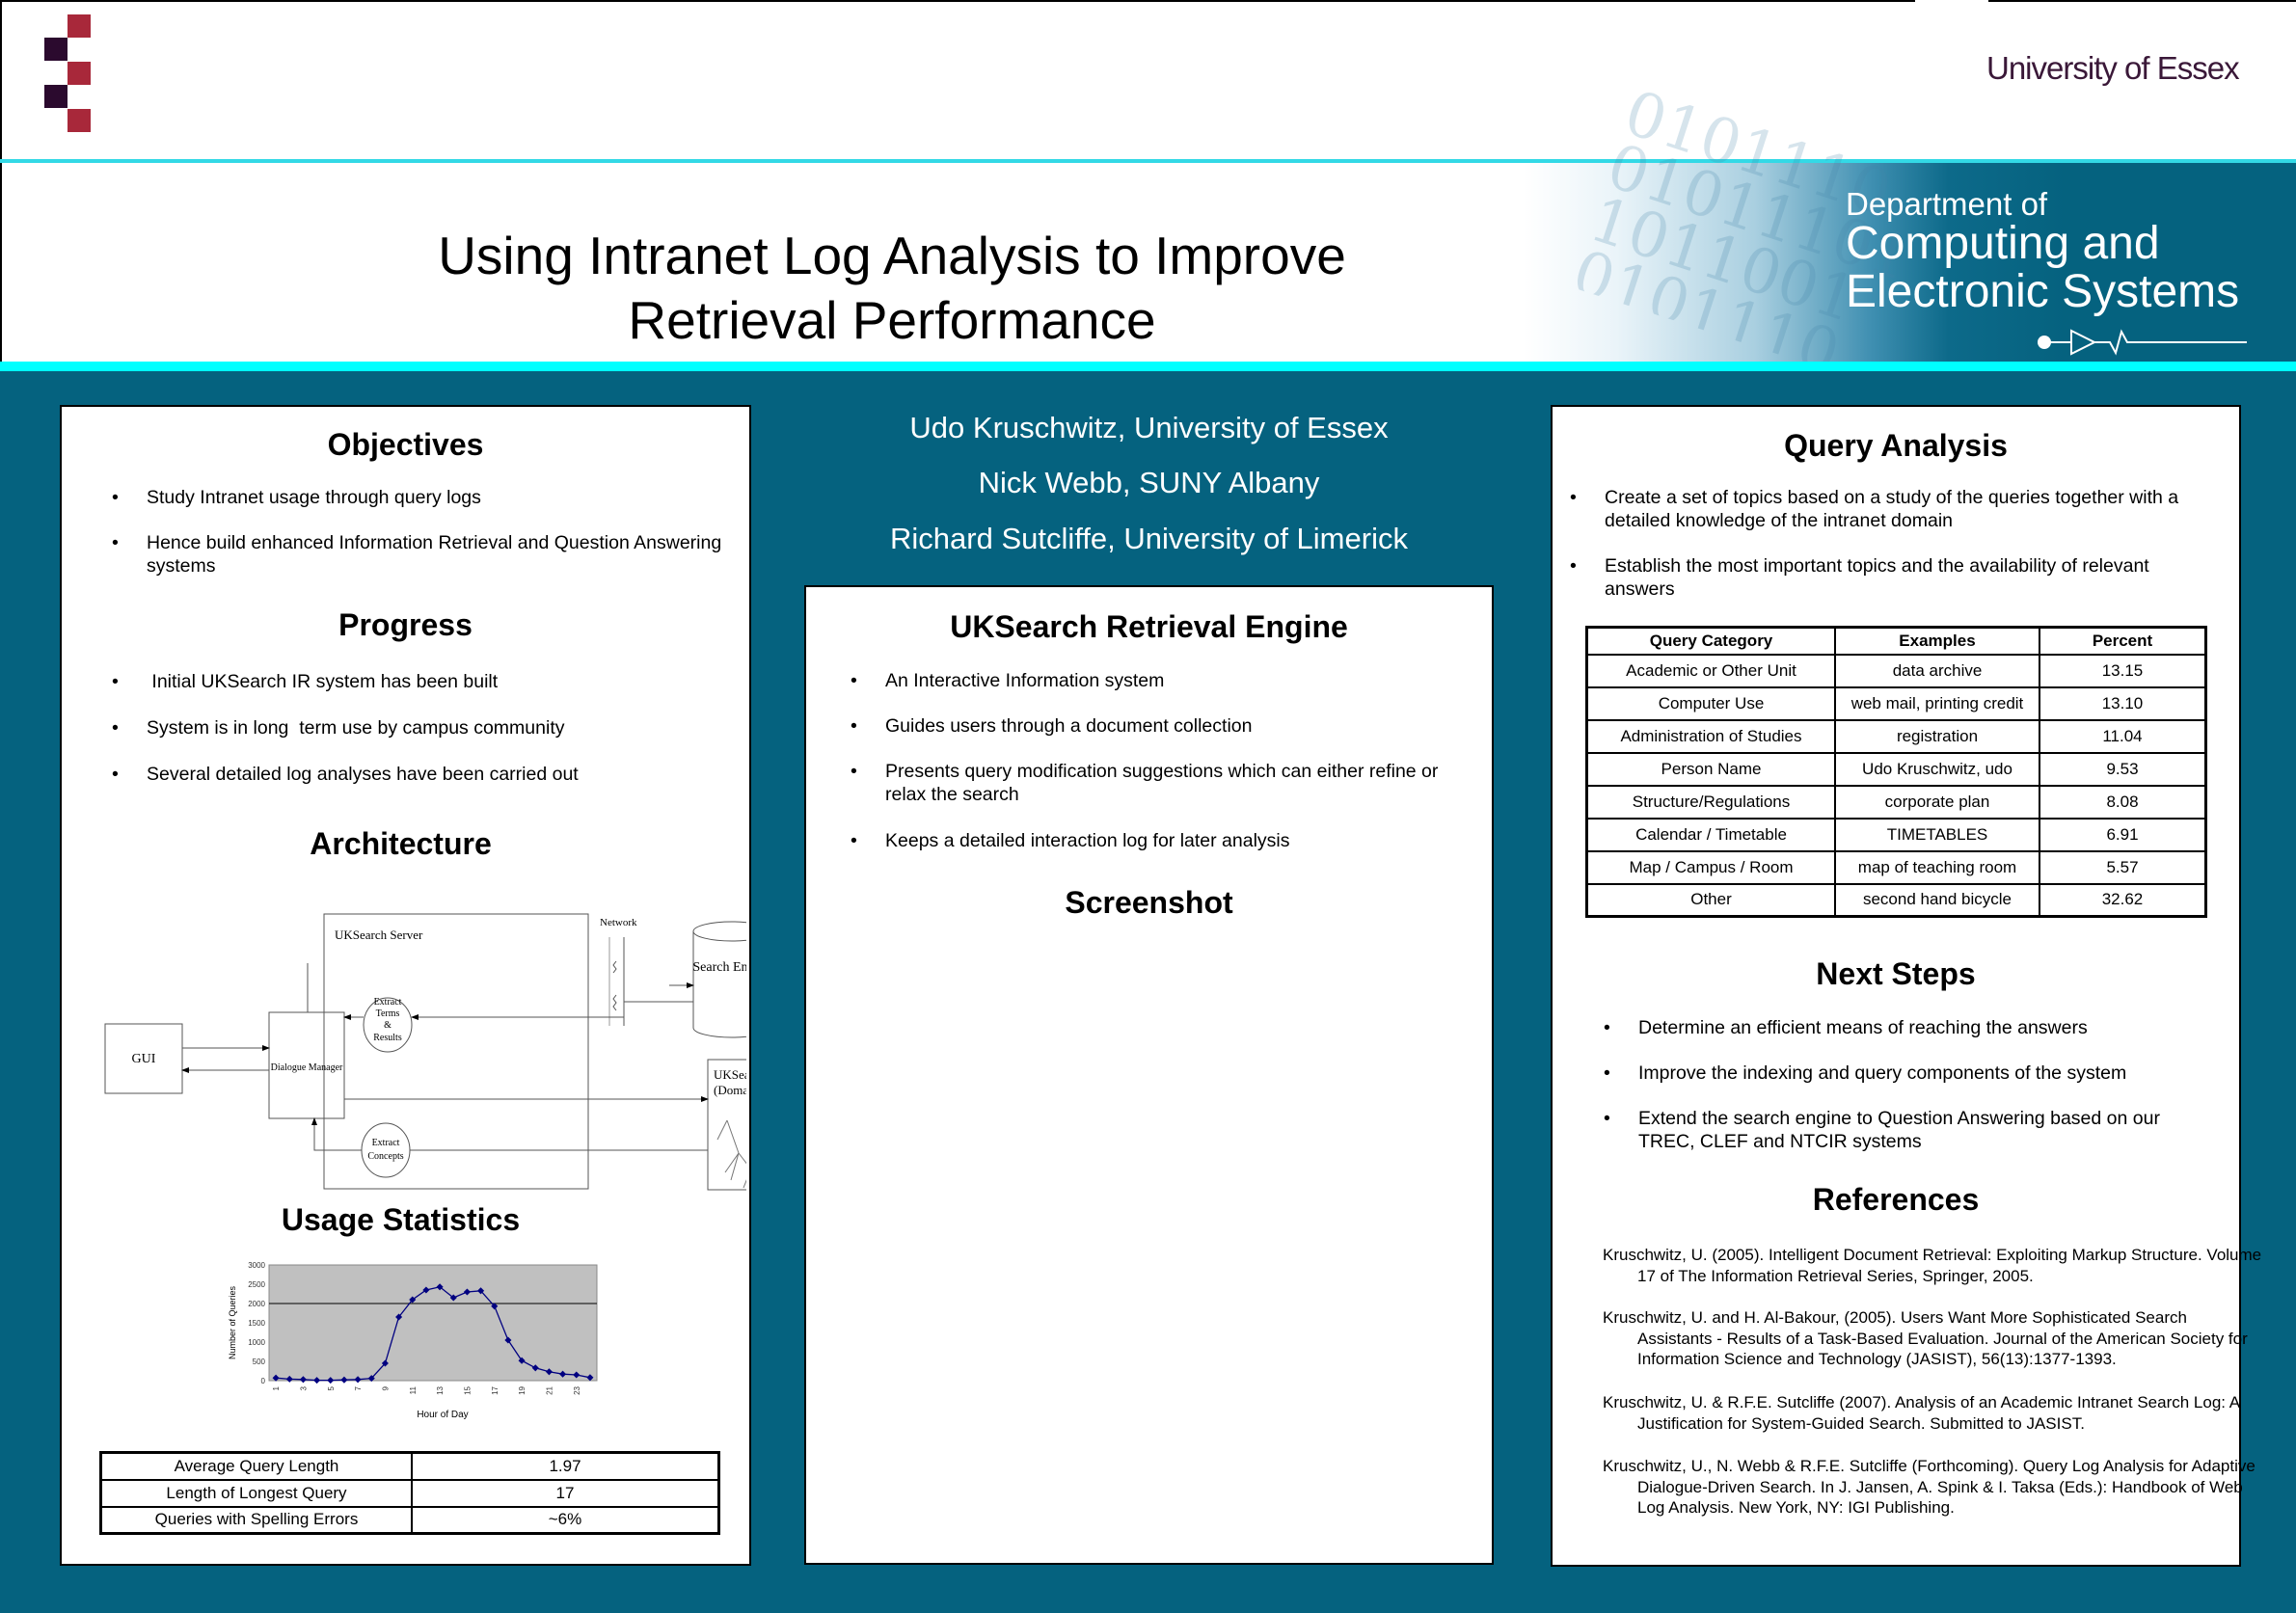  Describe the element at coordinates (256, 1342) in the screenshot. I see `y-tick-label: 1000` at that location.